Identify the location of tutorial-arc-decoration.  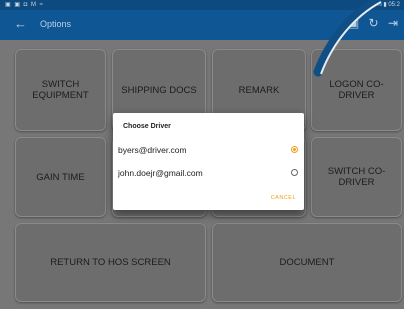
(348, 38).